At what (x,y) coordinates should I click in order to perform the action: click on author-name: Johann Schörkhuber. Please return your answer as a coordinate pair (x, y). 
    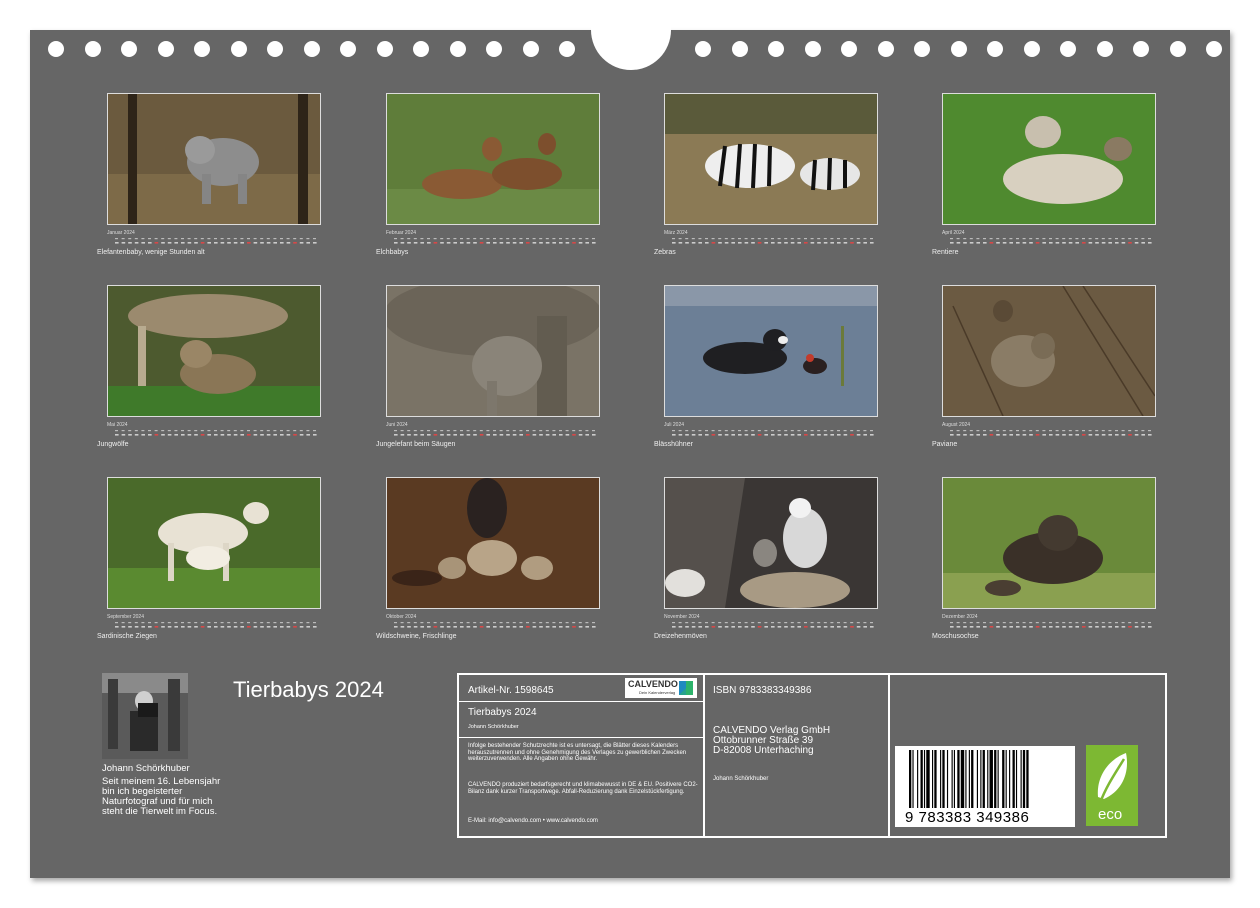
    Looking at the image, I should click on (146, 768).